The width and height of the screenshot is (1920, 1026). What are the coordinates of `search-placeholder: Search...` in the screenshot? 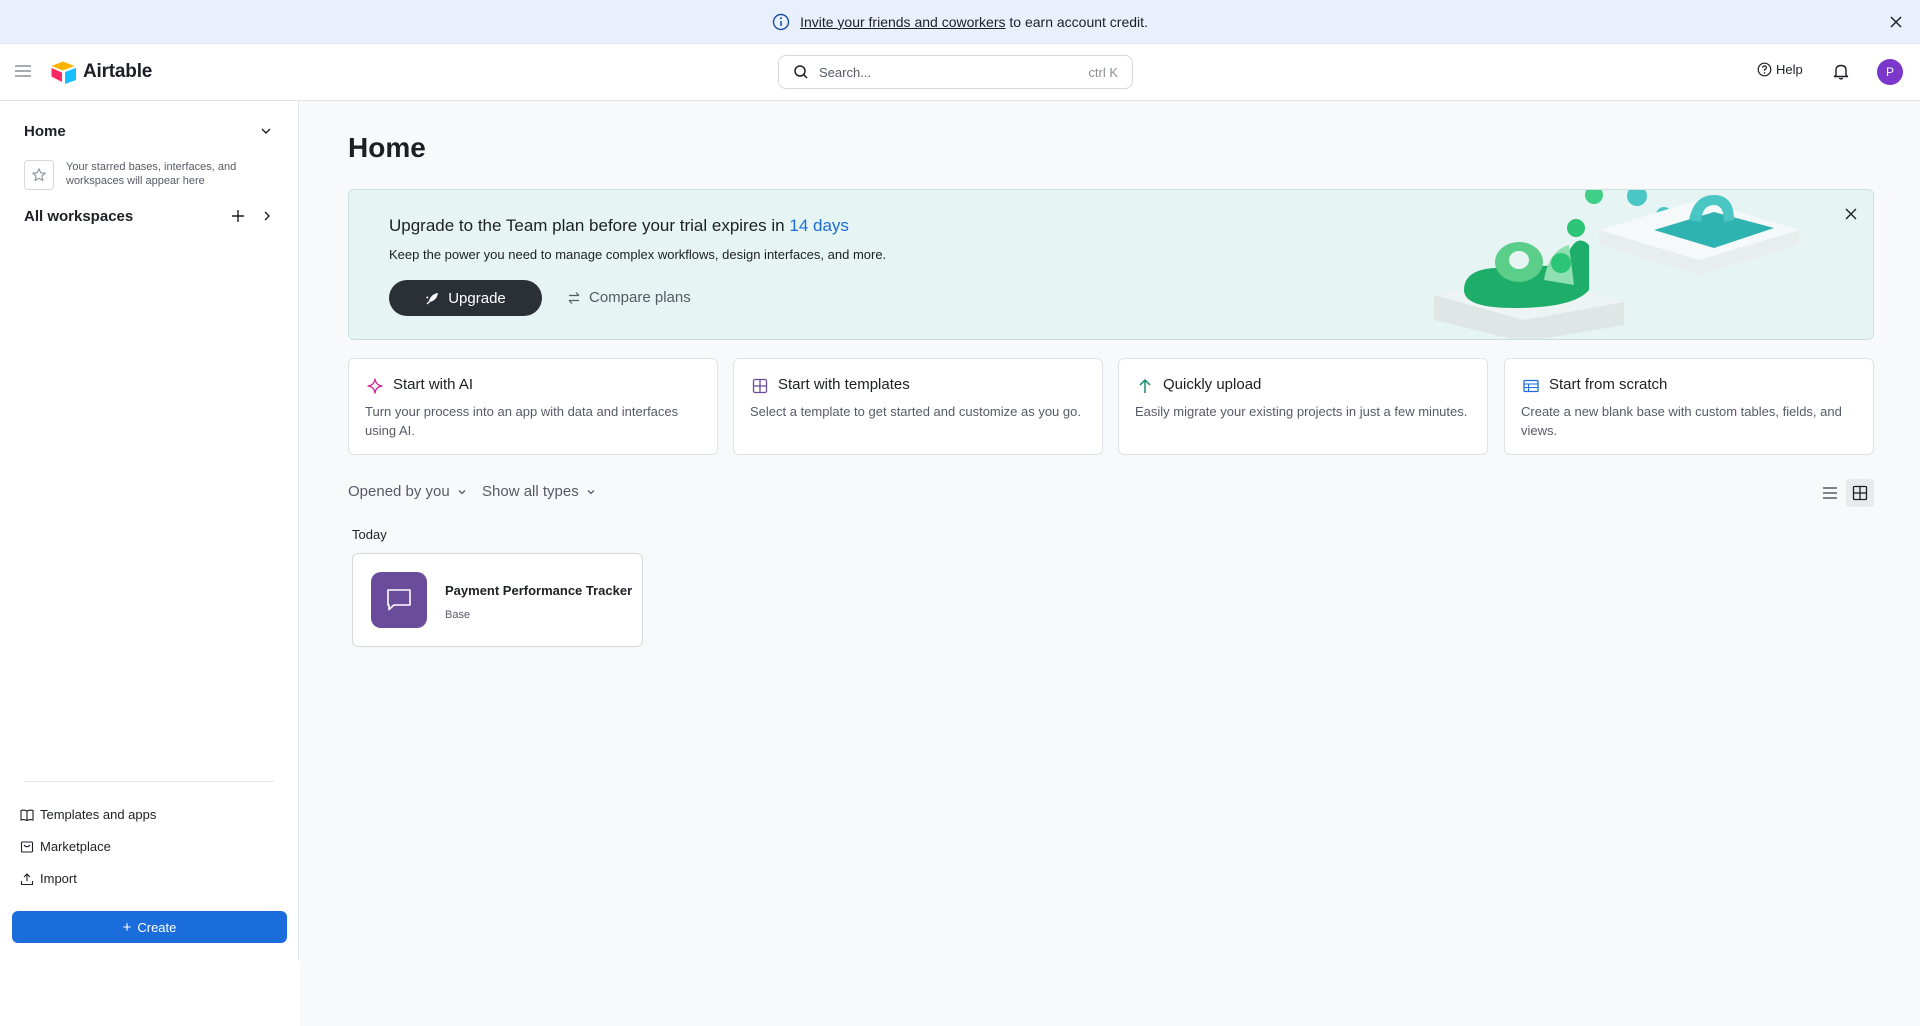 It's located at (845, 72).